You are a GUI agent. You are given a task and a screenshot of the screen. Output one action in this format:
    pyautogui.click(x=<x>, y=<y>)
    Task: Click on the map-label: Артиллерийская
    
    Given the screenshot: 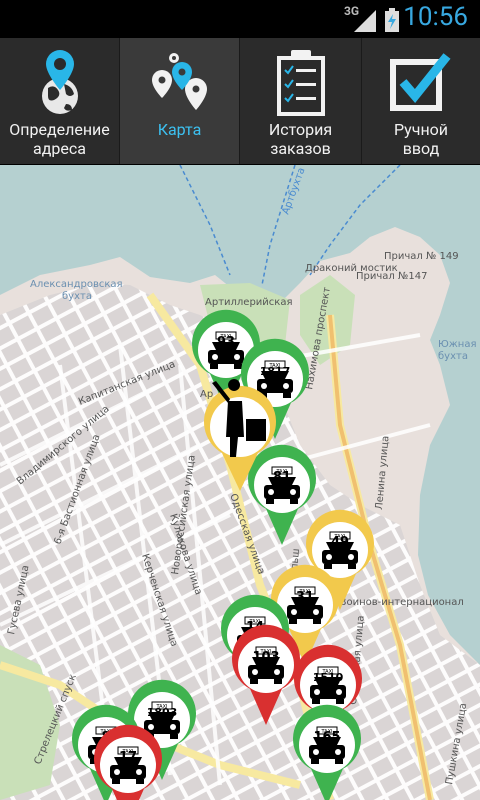 What is the action you would take?
    pyautogui.click(x=248, y=302)
    